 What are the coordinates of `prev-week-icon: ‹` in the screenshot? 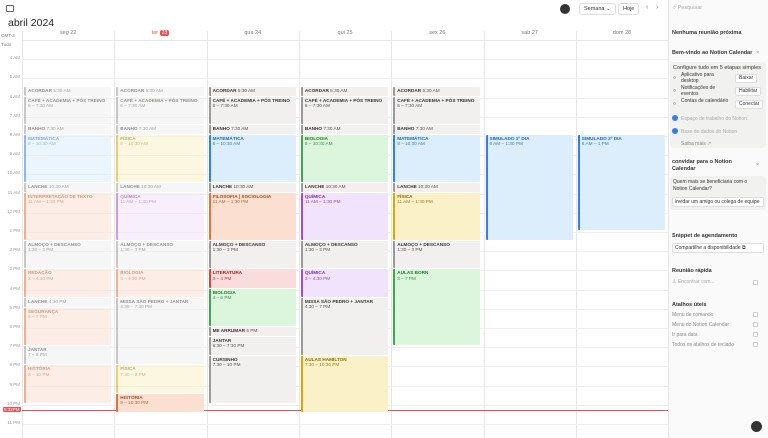 It's located at (647, 7).